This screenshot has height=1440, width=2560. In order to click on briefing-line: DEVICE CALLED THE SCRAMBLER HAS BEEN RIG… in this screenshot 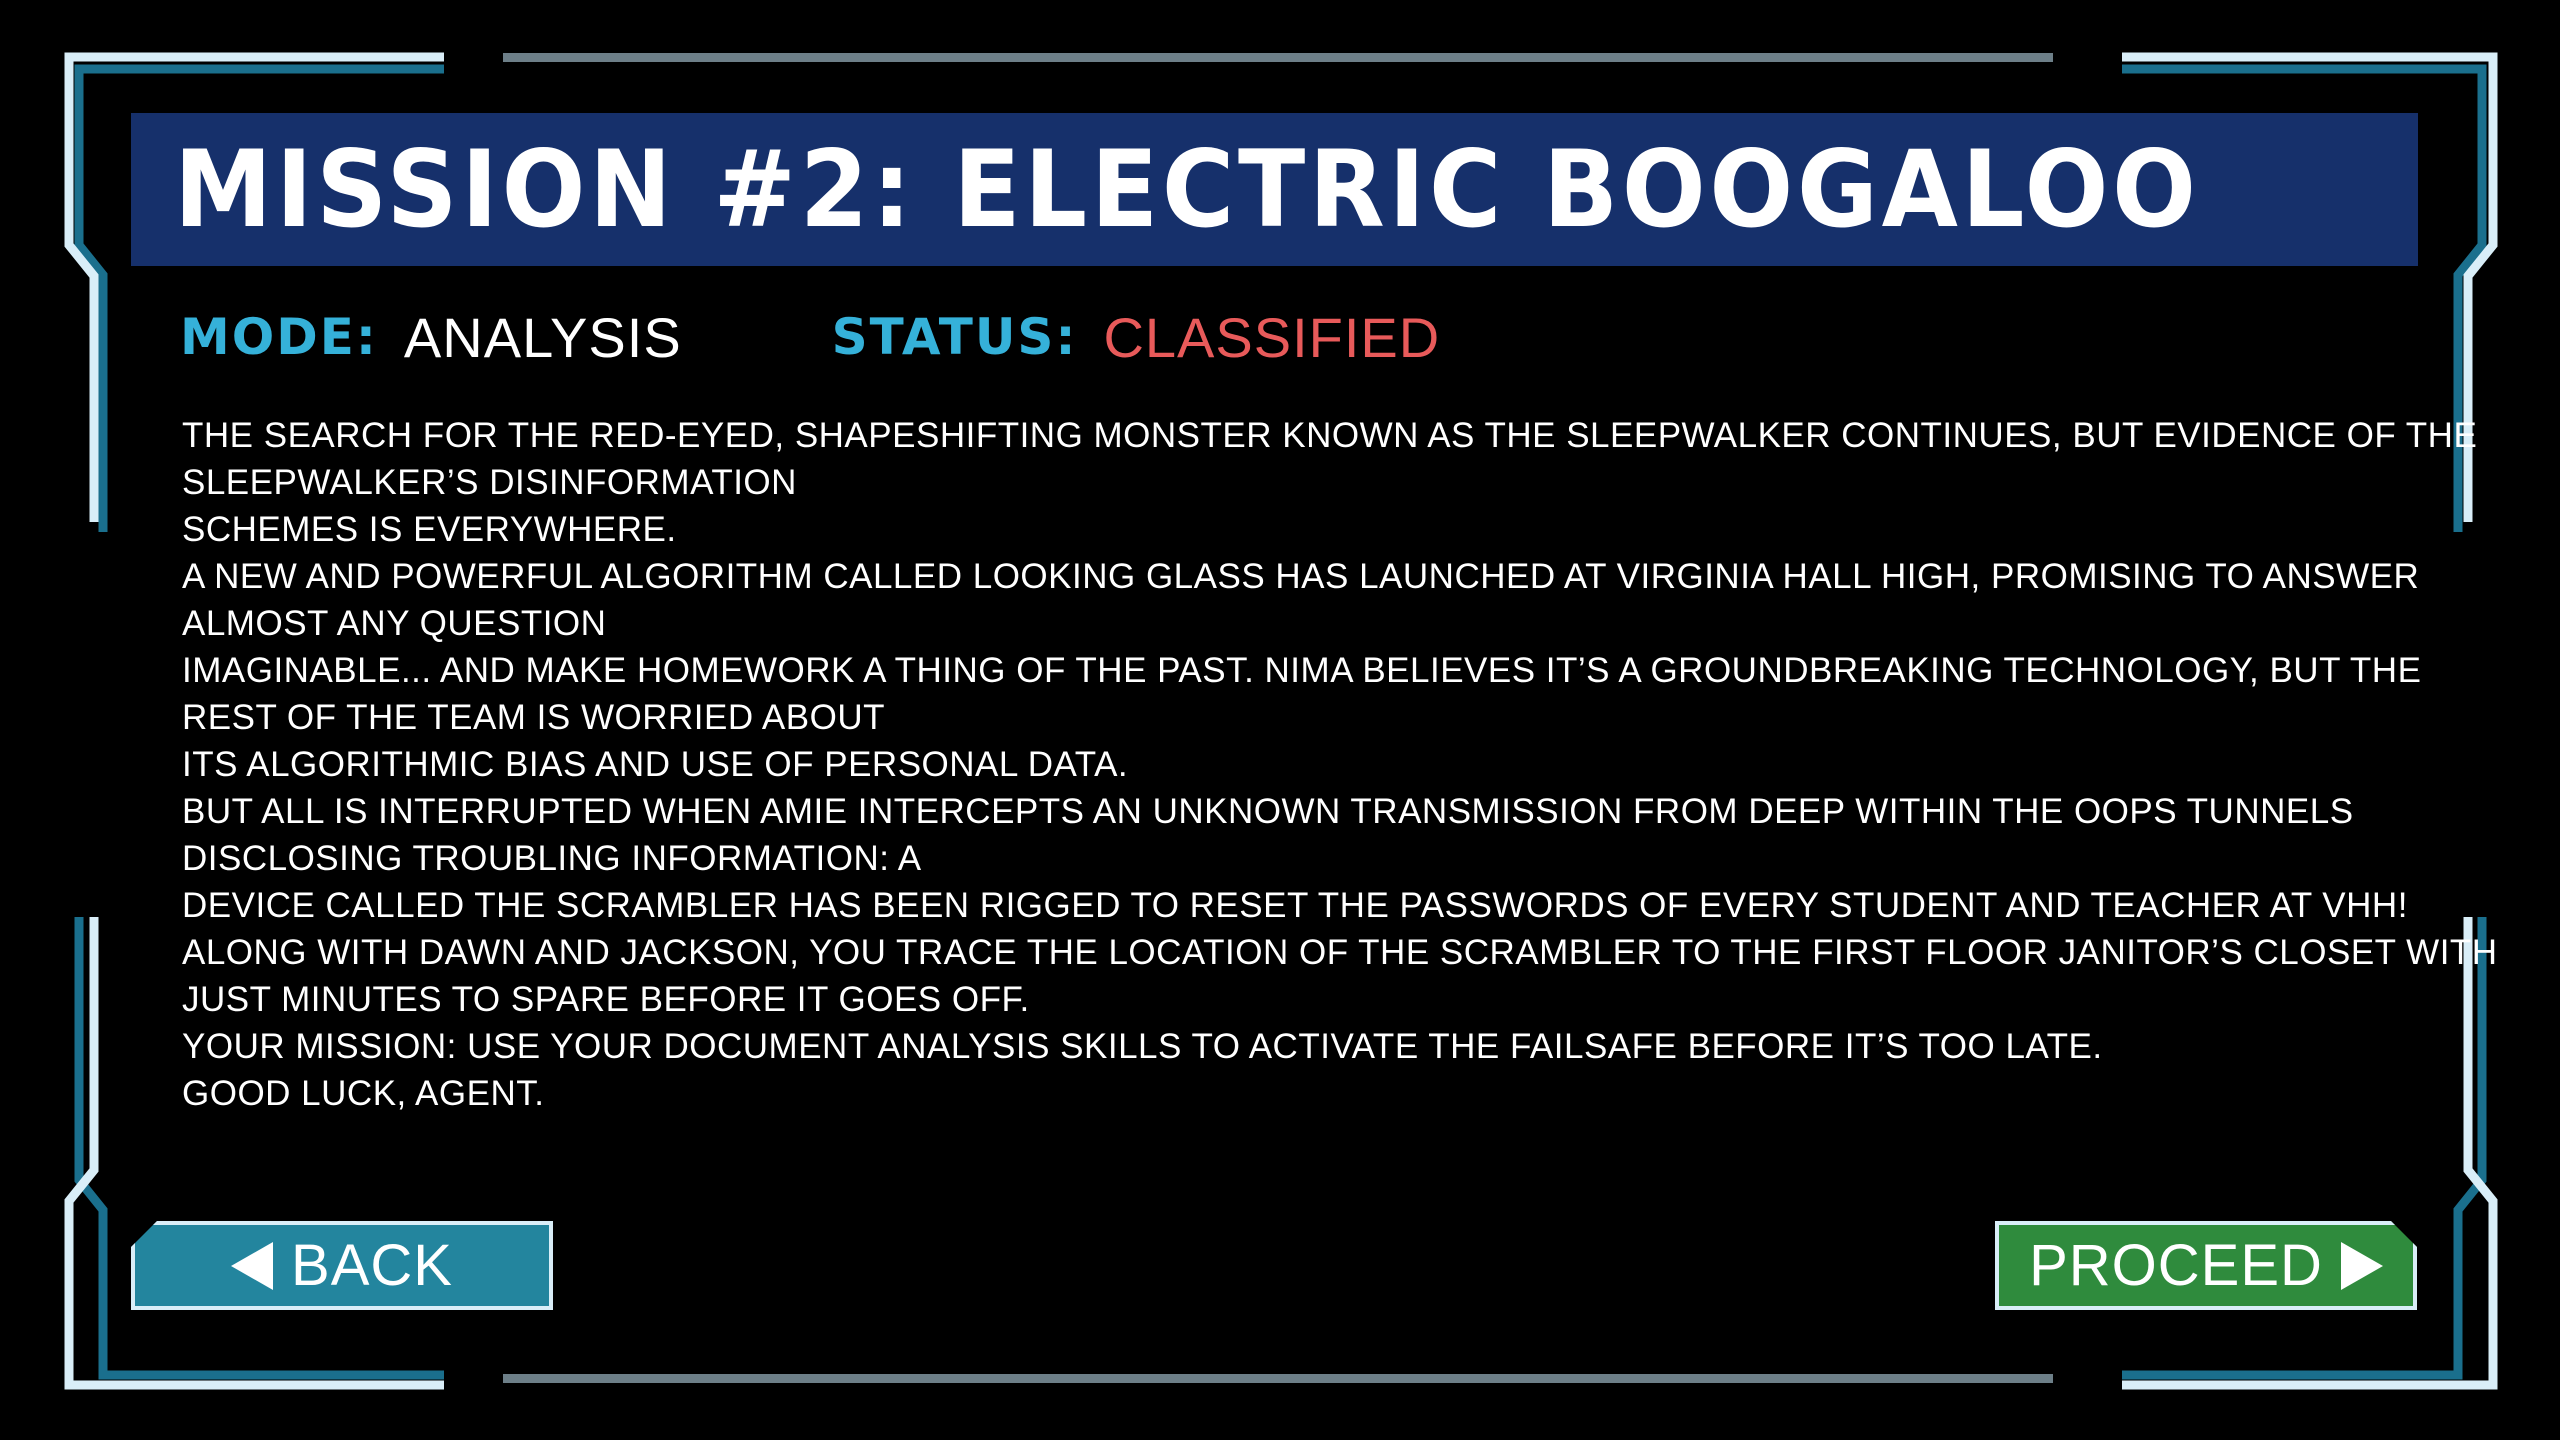, I will do `click(1295, 905)`.